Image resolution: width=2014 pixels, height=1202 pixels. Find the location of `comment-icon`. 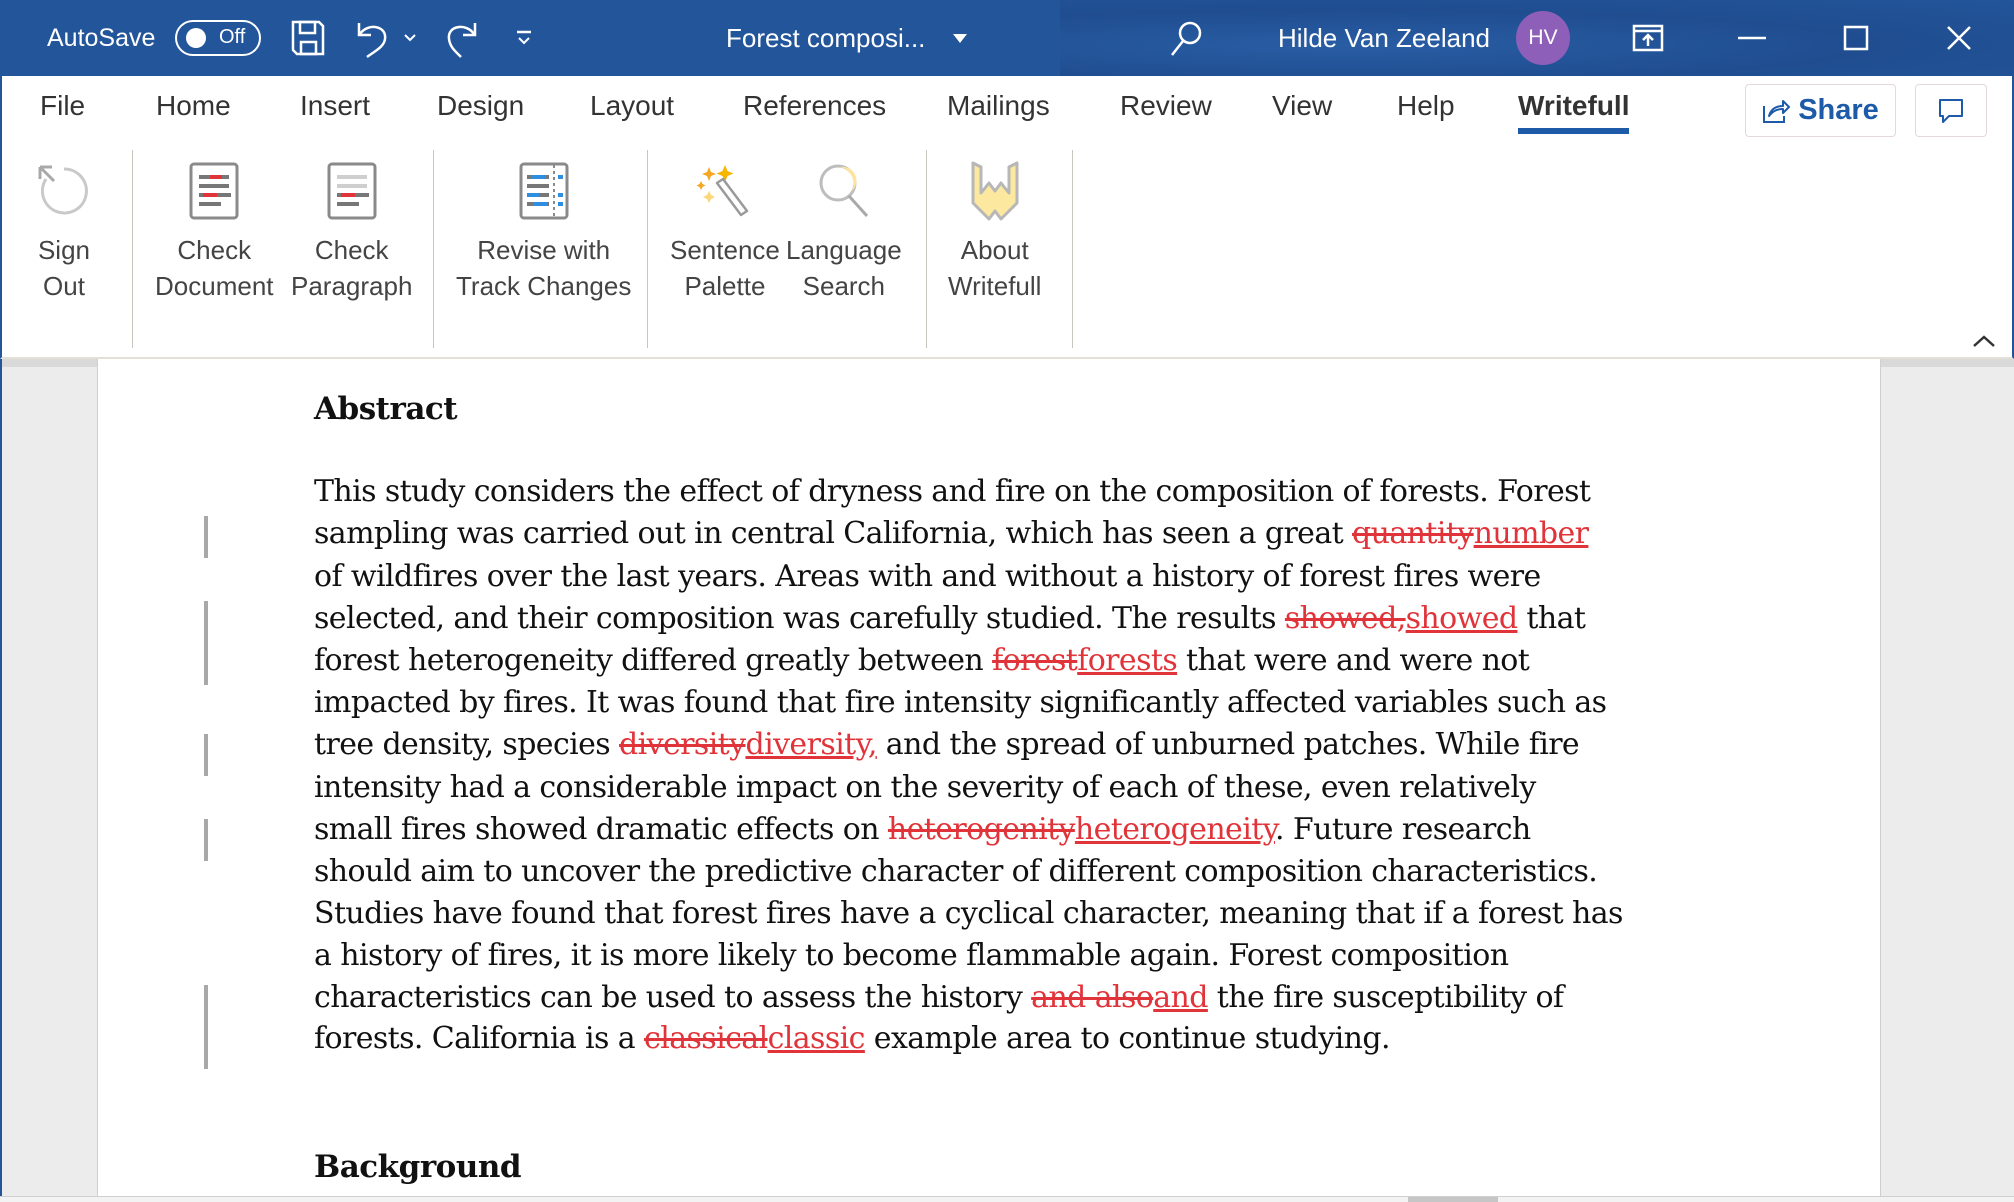

comment-icon is located at coordinates (1951, 110).